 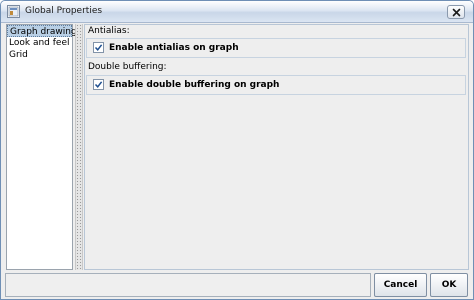 What do you see at coordinates (18, 55) in the screenshot?
I see `nav-item-label: Grid` at bounding box center [18, 55].